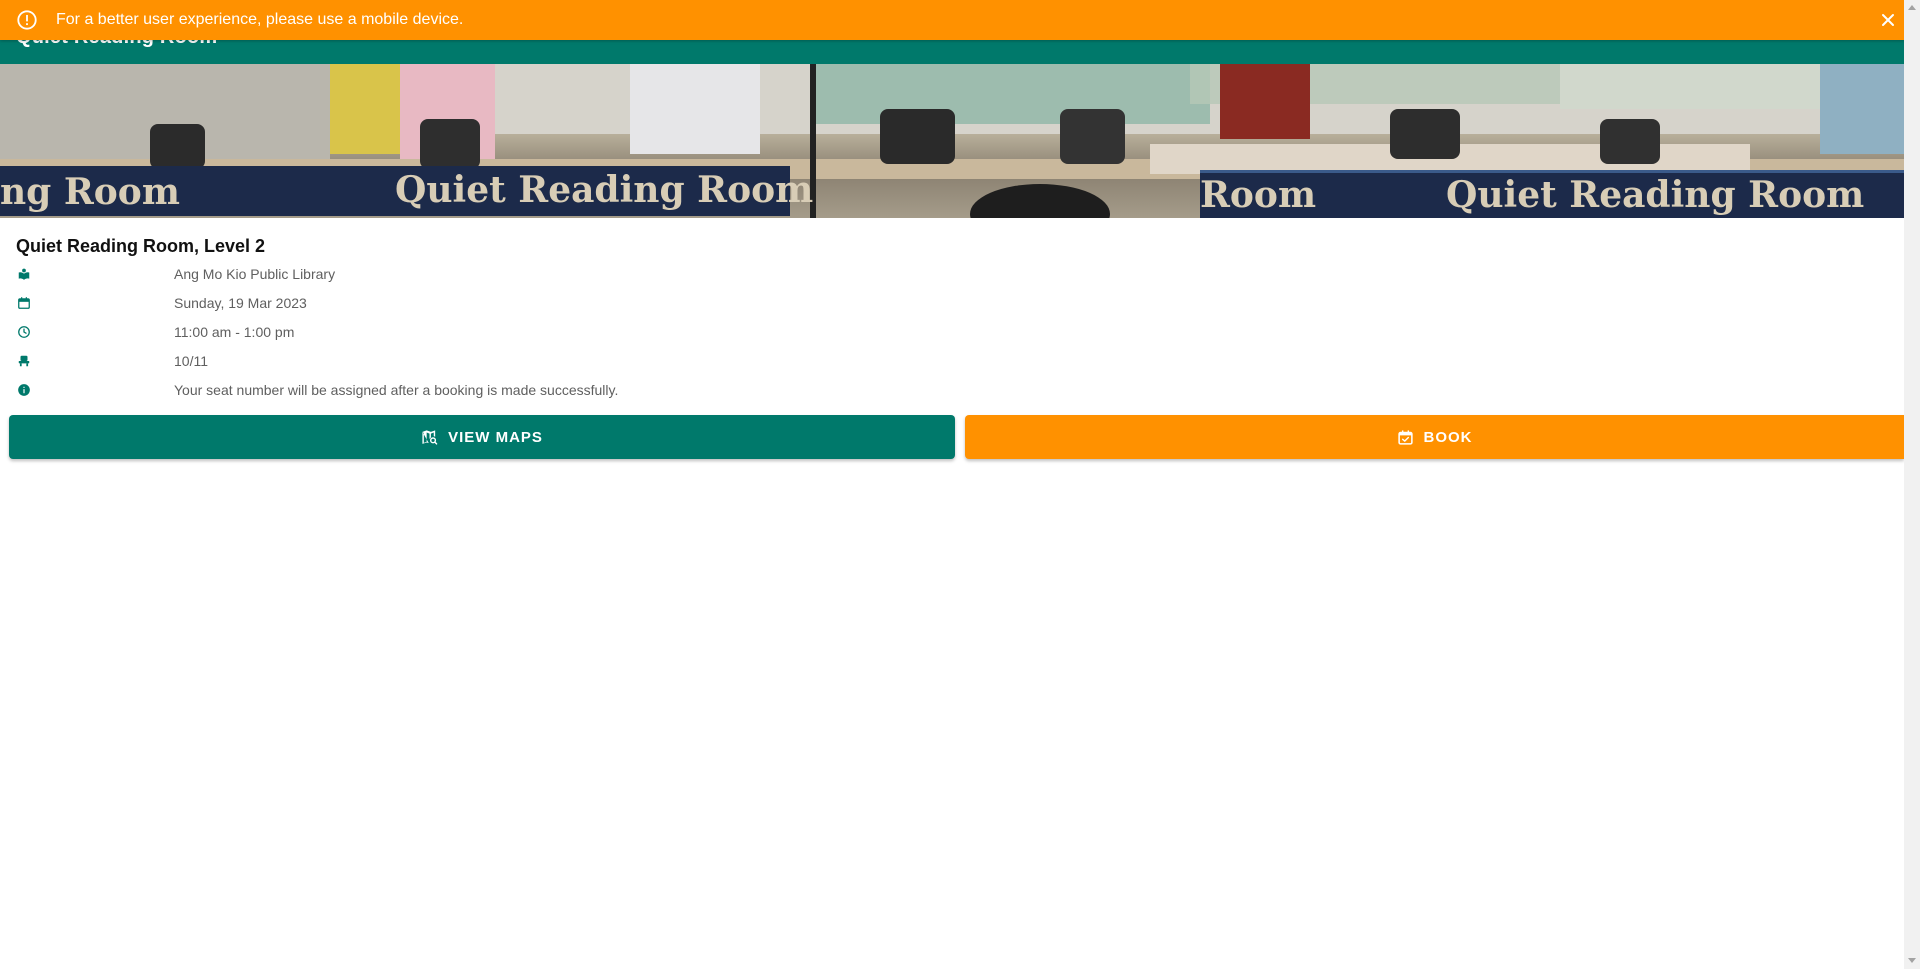 This screenshot has height=969, width=1920. What do you see at coordinates (450, 304) in the screenshot?
I see `detail-row-date: Sunday, 19 Mar 2023` at bounding box center [450, 304].